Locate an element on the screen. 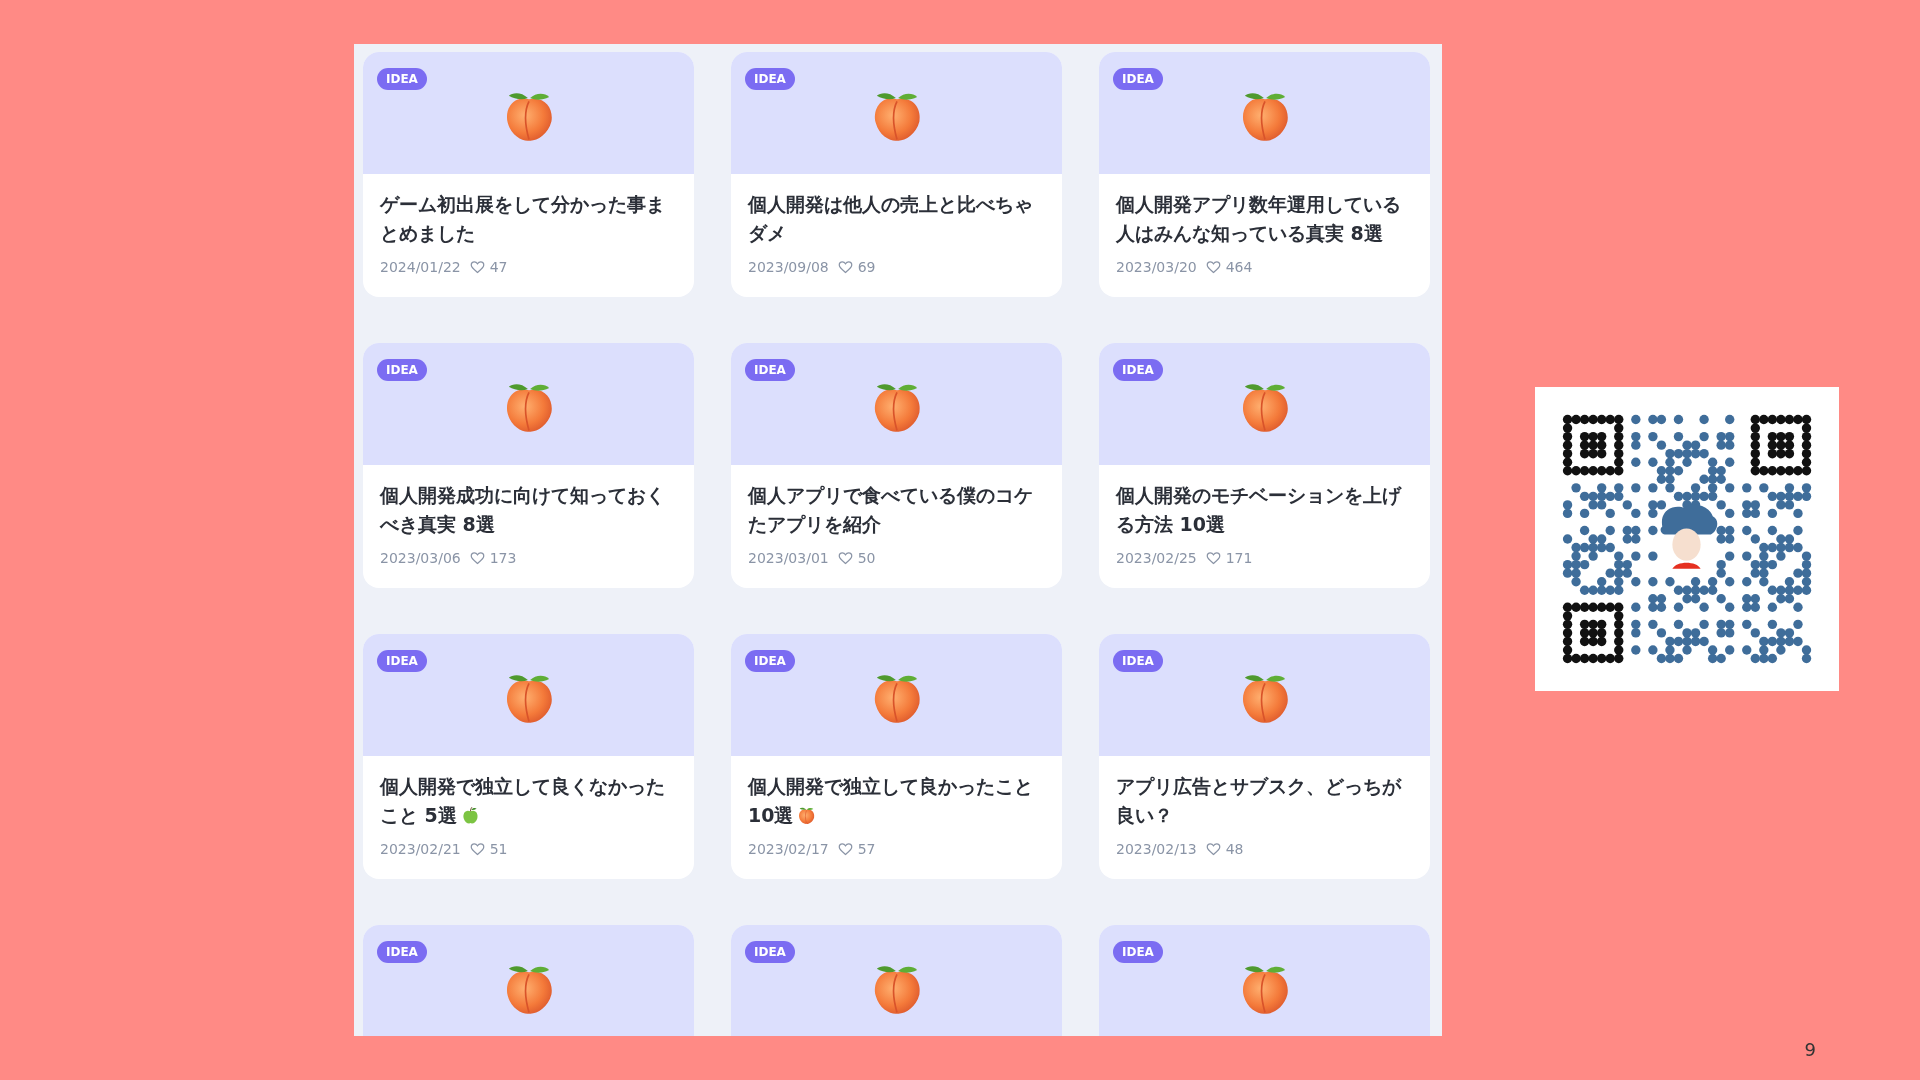  article-title: 個人開発アプリ数年運用している人はみんな知っている真実 8選 is located at coordinates (1259, 219).